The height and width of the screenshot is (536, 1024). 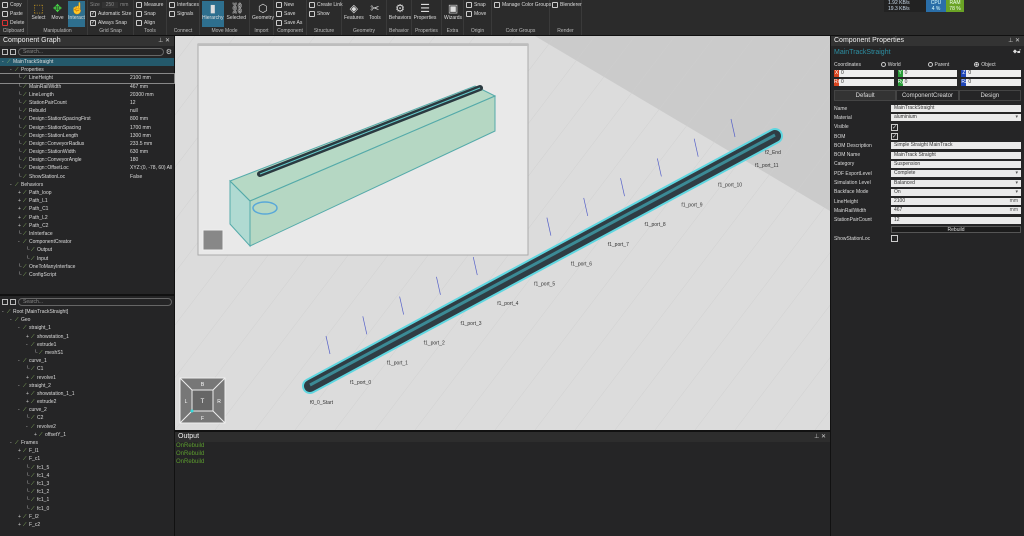 I want to click on tree-node-f-c2: + ⟋ F_c2, so click(x=87, y=525).